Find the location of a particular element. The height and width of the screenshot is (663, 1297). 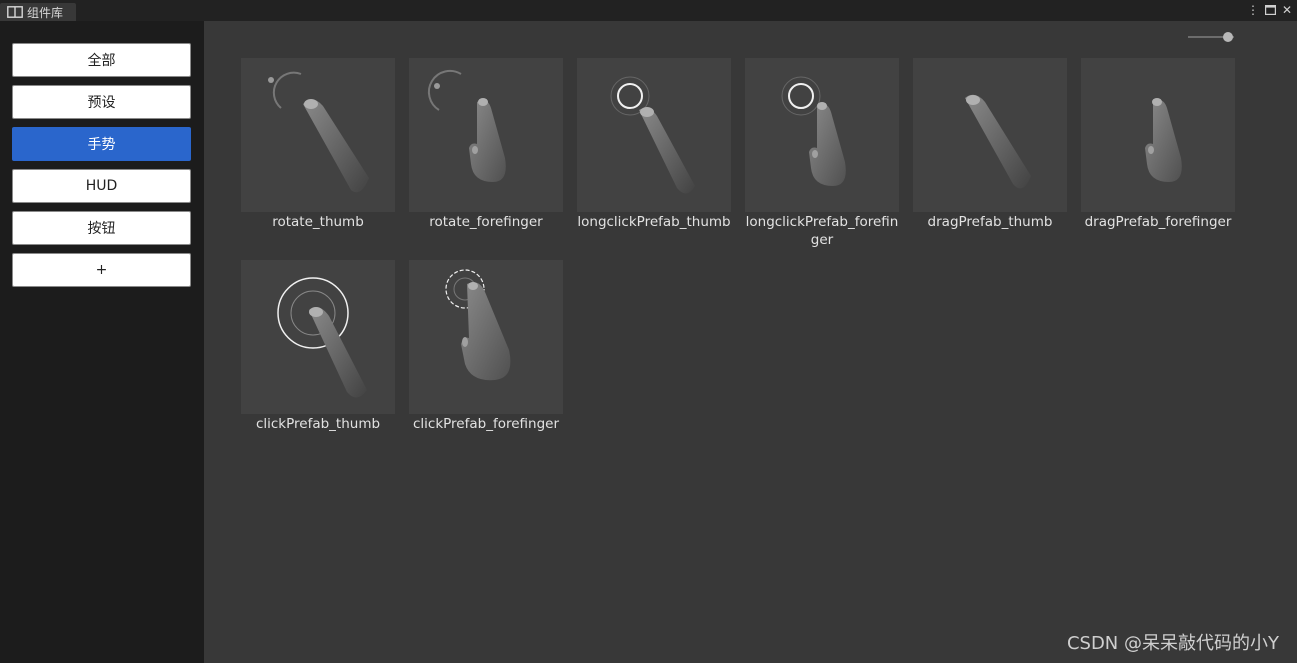

drag-thumb-icon is located at coordinates (990, 135).